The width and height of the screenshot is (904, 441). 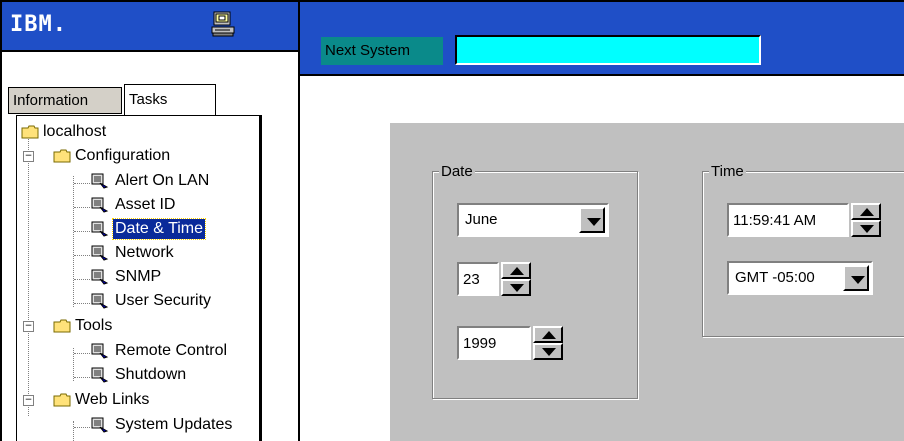 I want to click on timezone-select: GMT -05:00, so click(x=800, y=278).